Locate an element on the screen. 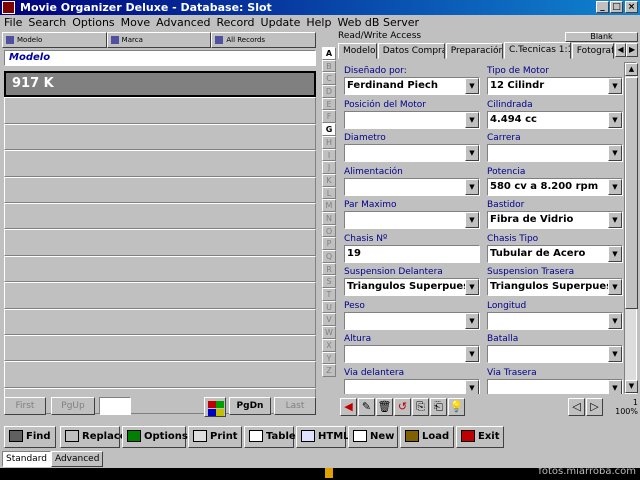 This screenshot has width=640, height=480. form-scrollbar: ▲ ▼ is located at coordinates (631, 228).